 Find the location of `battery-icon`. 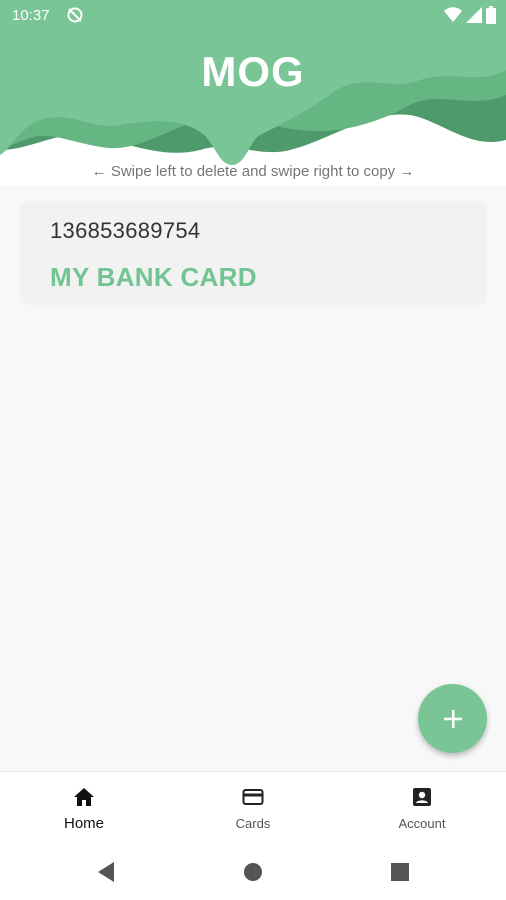

battery-icon is located at coordinates (491, 15).